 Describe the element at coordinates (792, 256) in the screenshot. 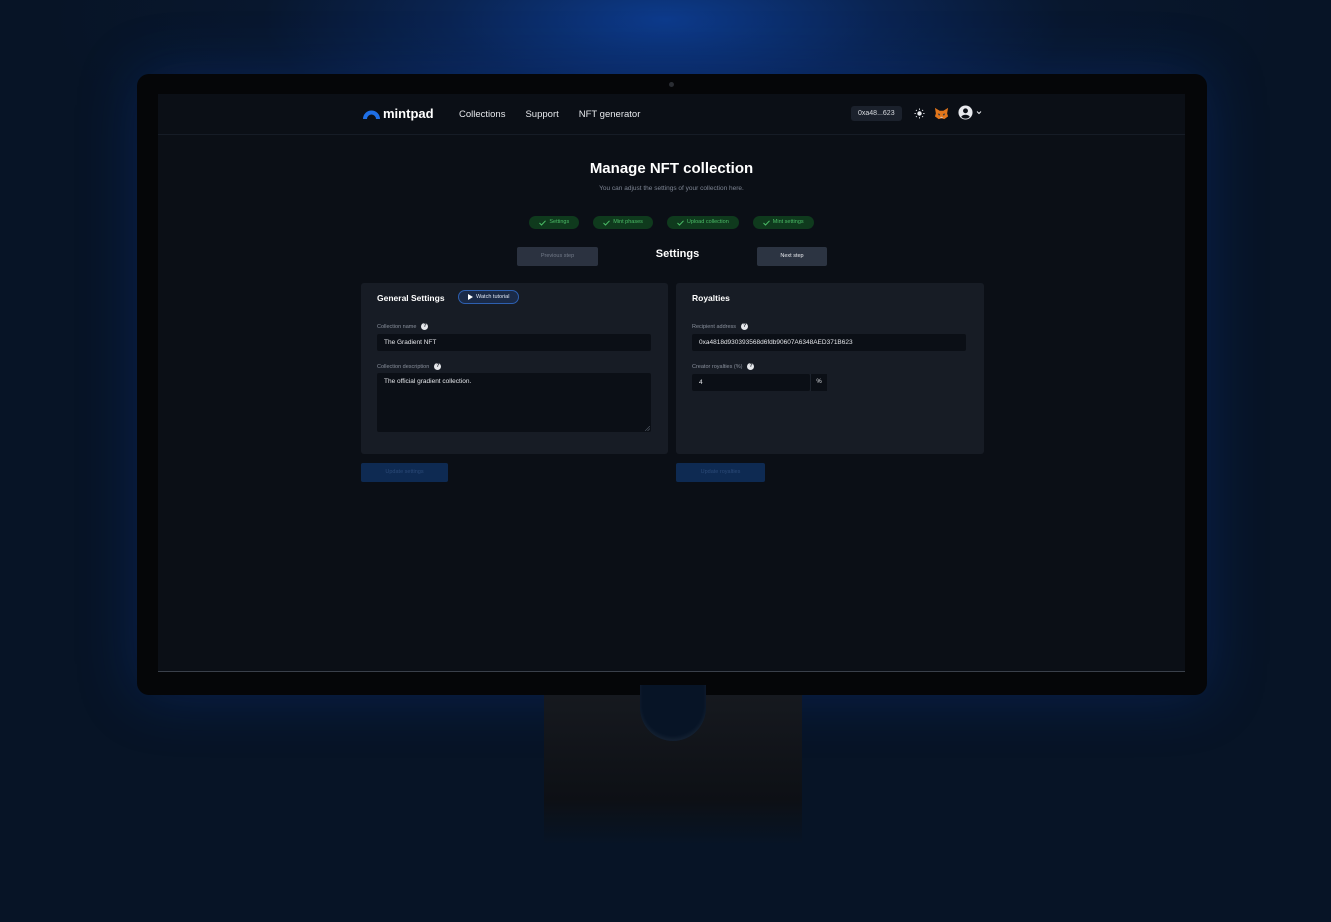

I see `next-step-button: Next step` at that location.